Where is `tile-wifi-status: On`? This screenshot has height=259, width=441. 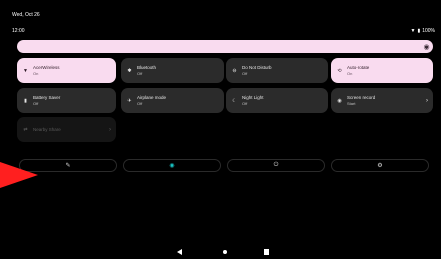 tile-wifi-status: On is located at coordinates (36, 73).